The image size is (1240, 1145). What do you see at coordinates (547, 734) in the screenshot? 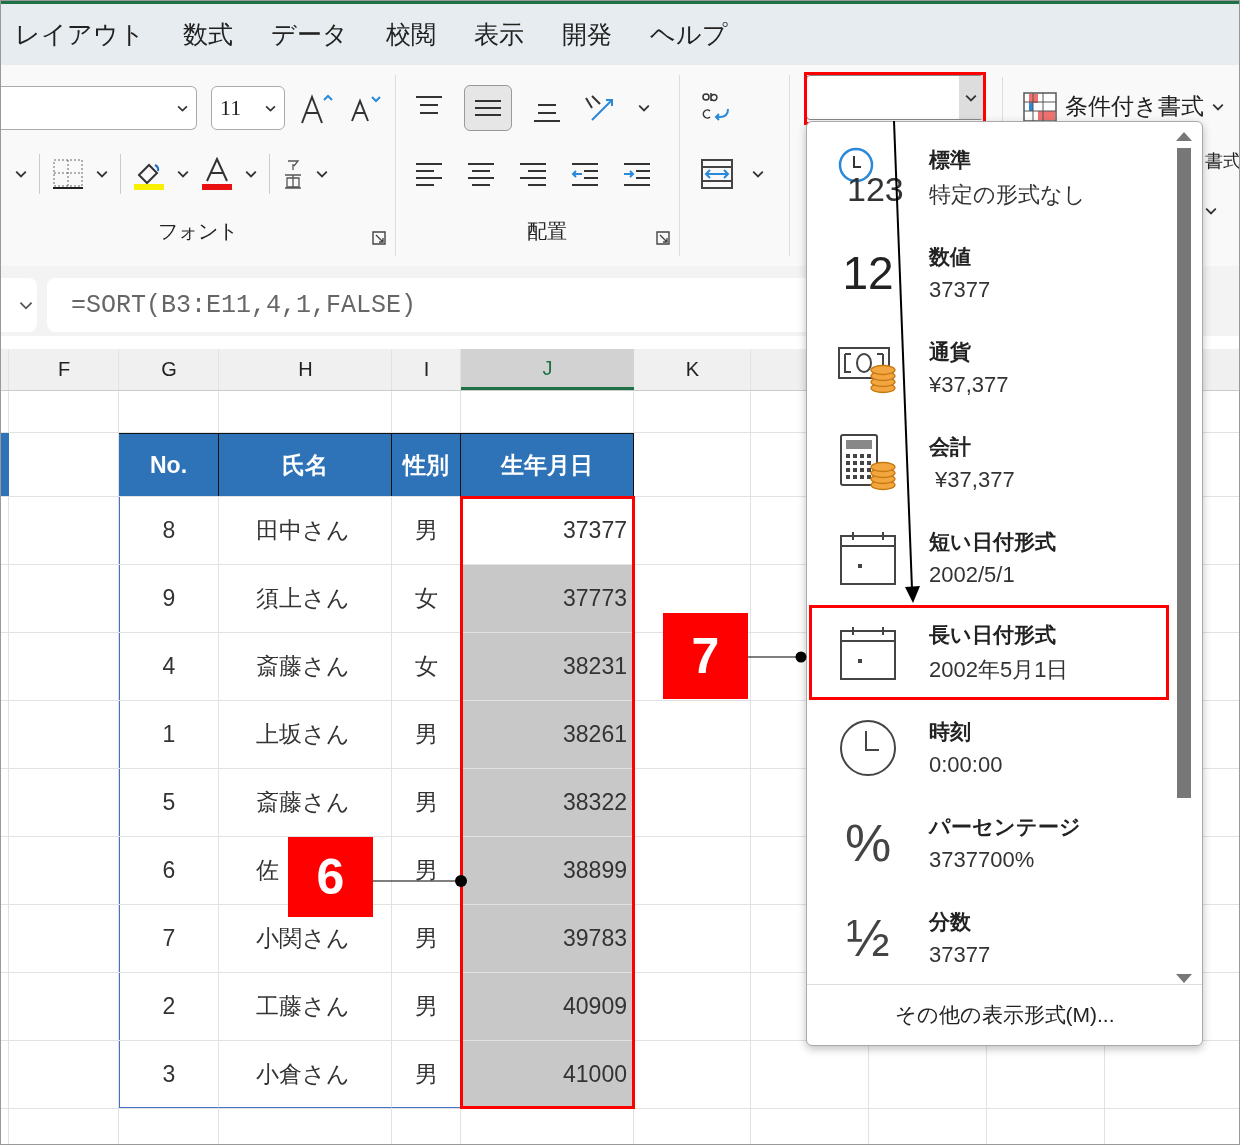
I see `birthdate-cell: 38261` at bounding box center [547, 734].